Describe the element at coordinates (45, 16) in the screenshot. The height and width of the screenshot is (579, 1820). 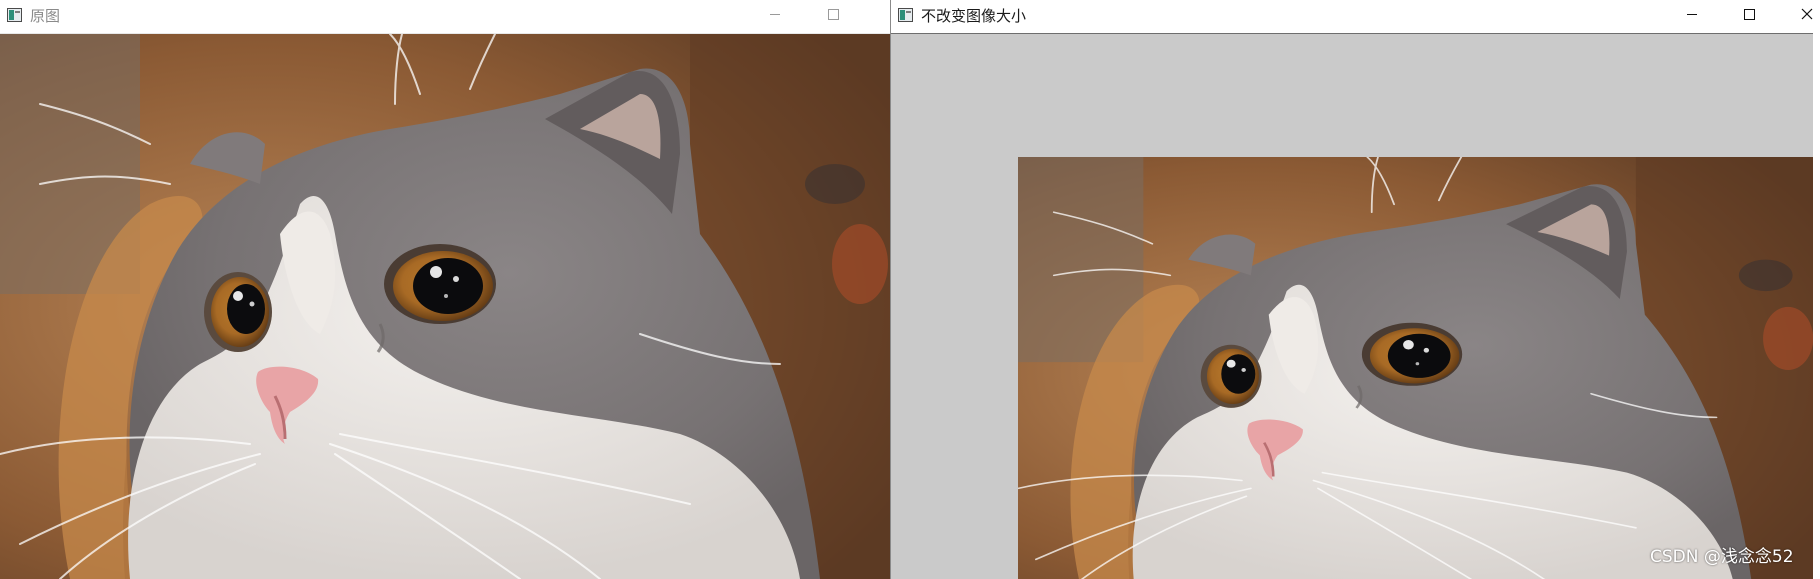
I see `window-title: 原图` at that location.